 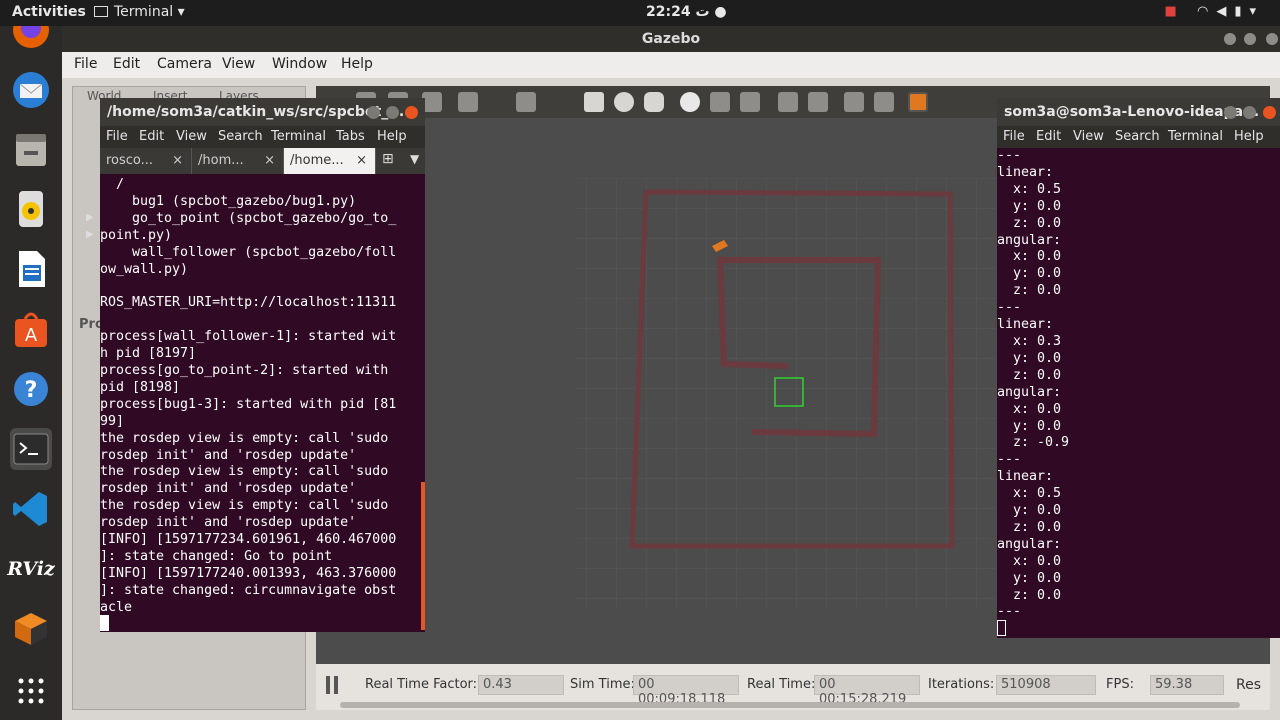 What do you see at coordinates (31, 209) in the screenshot?
I see `rhythmbox-icon` at bounding box center [31, 209].